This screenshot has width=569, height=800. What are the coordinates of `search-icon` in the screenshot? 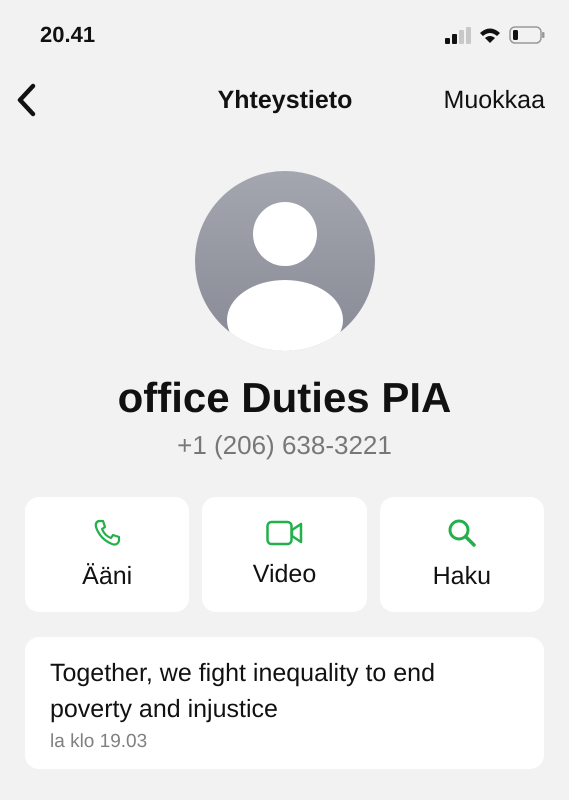 It's located at (461, 533).